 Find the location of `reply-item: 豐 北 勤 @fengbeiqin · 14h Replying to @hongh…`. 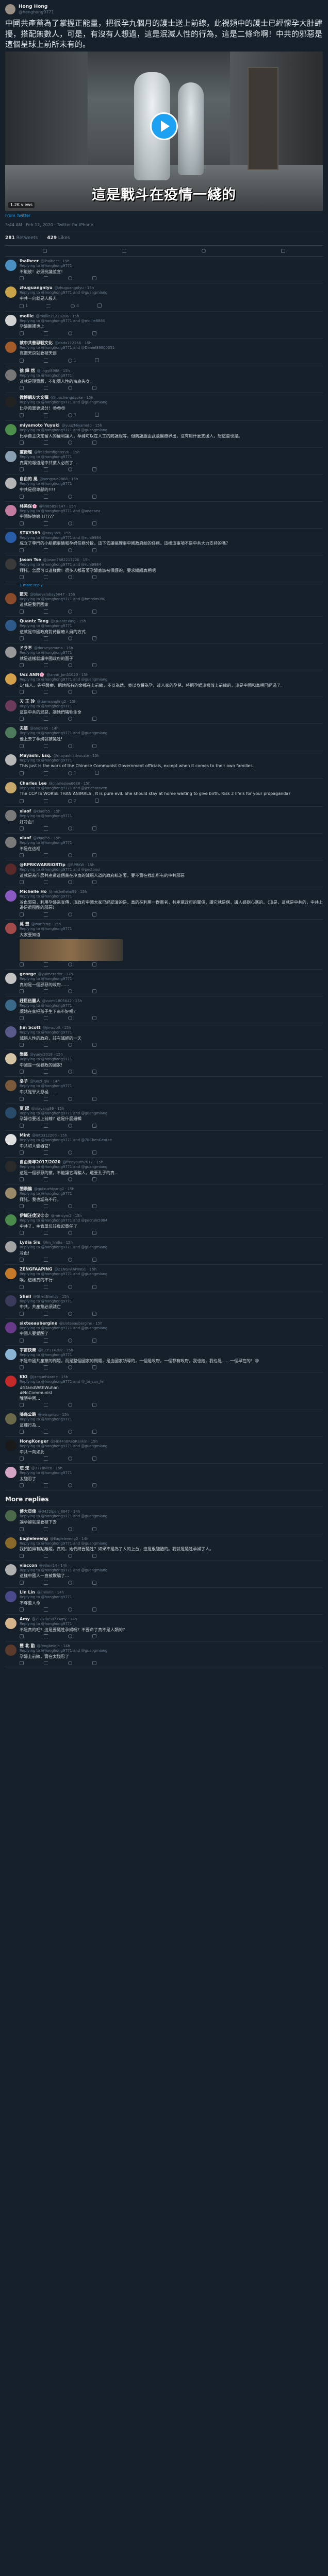

reply-item: 豐 北 勤 @fengbeiqin · 14h Replying to @hongh… is located at coordinates (164, 1655).